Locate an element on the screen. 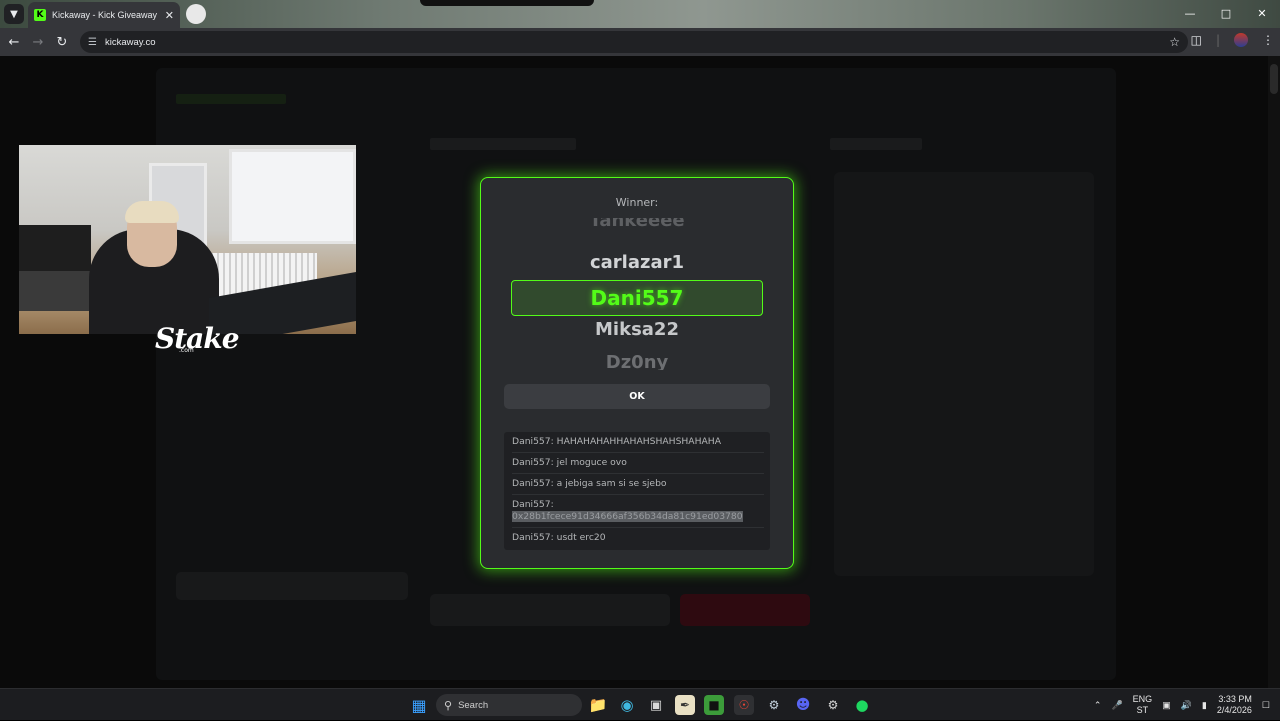 The height and width of the screenshot is (721, 1280). reel-name: Tankeeee is located at coordinates (637, 224).